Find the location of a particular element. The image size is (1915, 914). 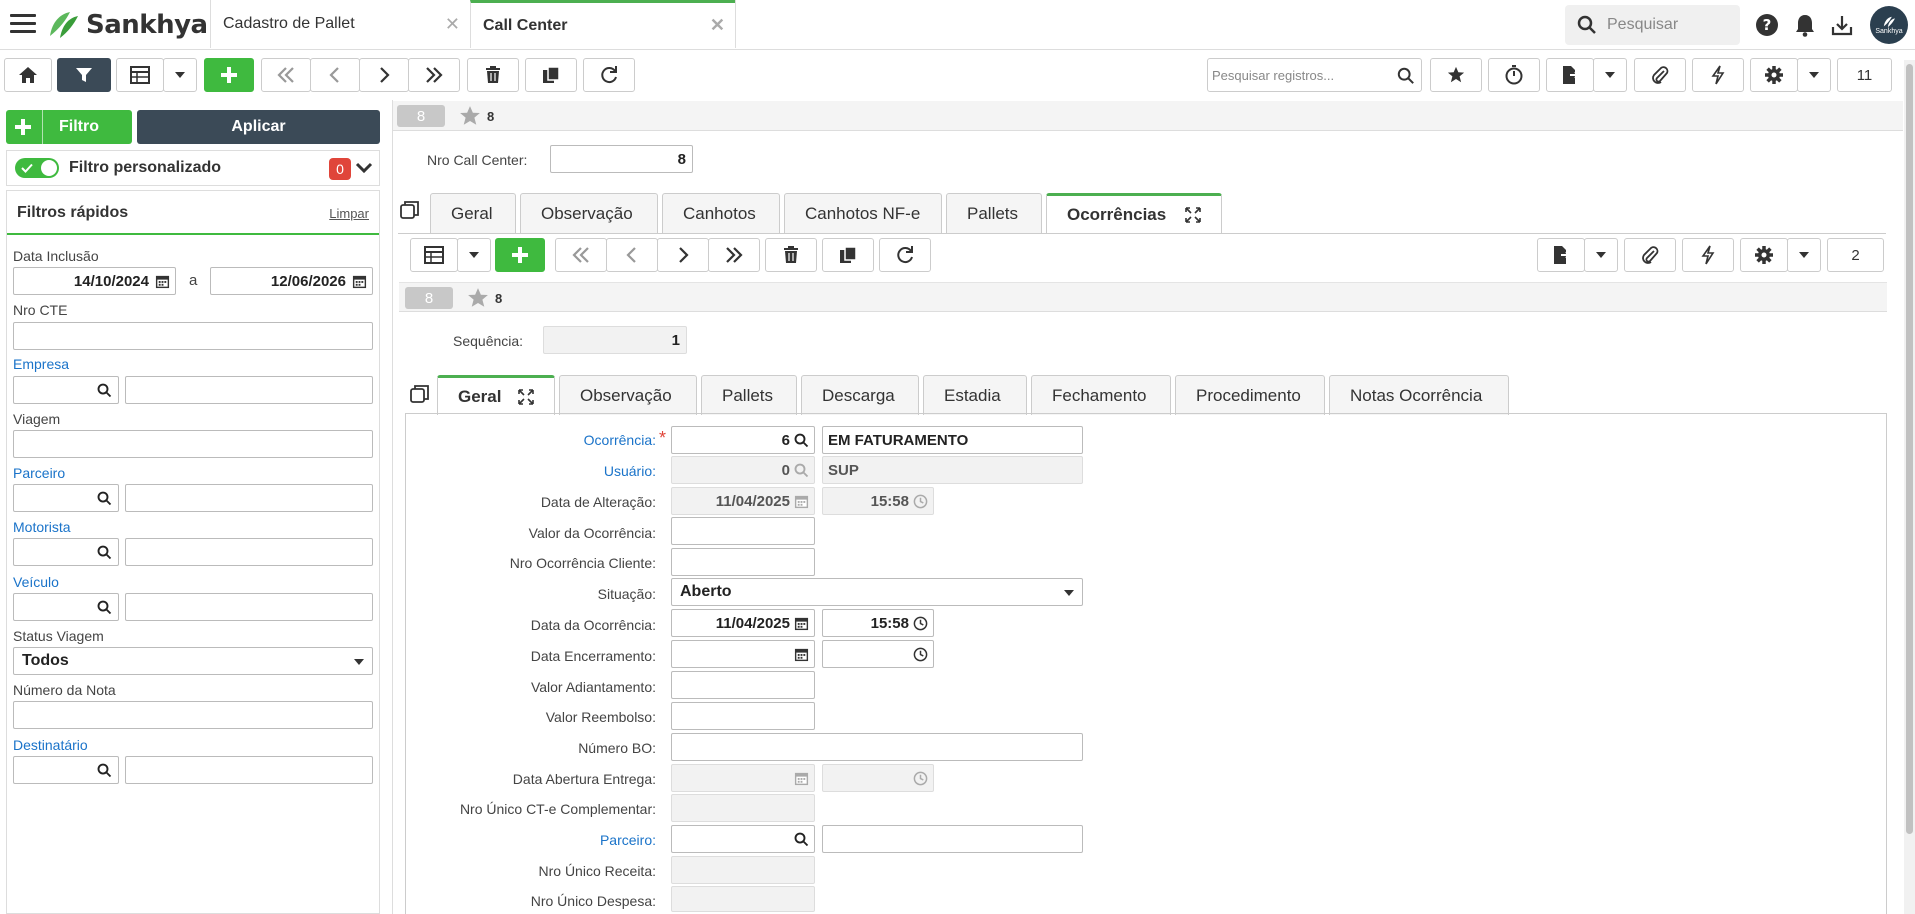

sub-attachment-button is located at coordinates (1650, 255).